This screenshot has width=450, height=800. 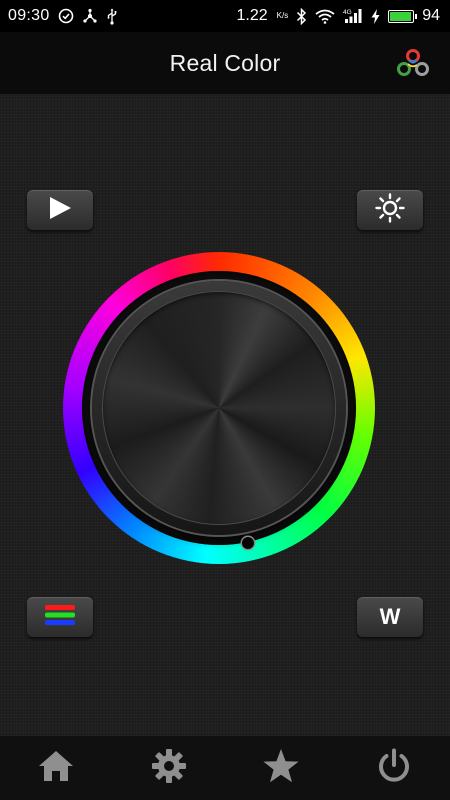 What do you see at coordinates (431, 15) in the screenshot?
I see `battery-level: 94` at bounding box center [431, 15].